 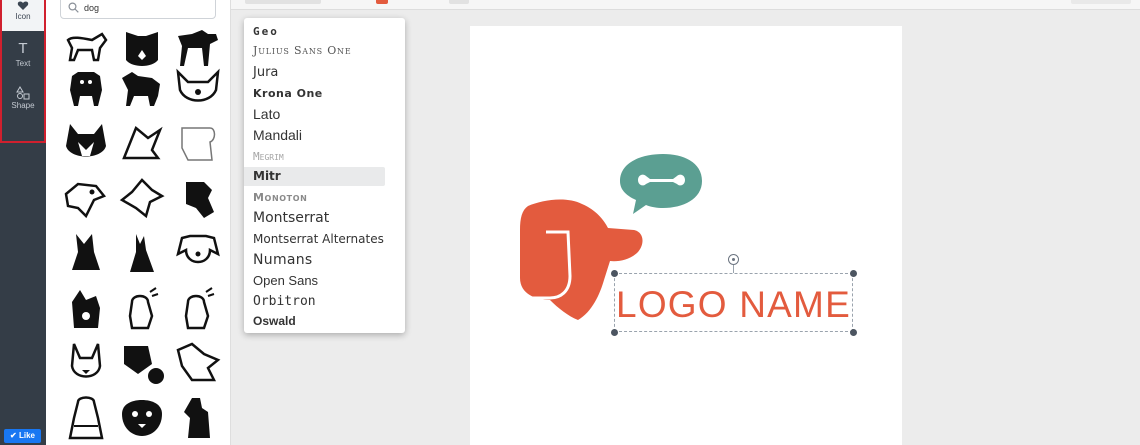 What do you see at coordinates (314, 72) in the screenshot?
I see `font-option-jura: Jura` at bounding box center [314, 72].